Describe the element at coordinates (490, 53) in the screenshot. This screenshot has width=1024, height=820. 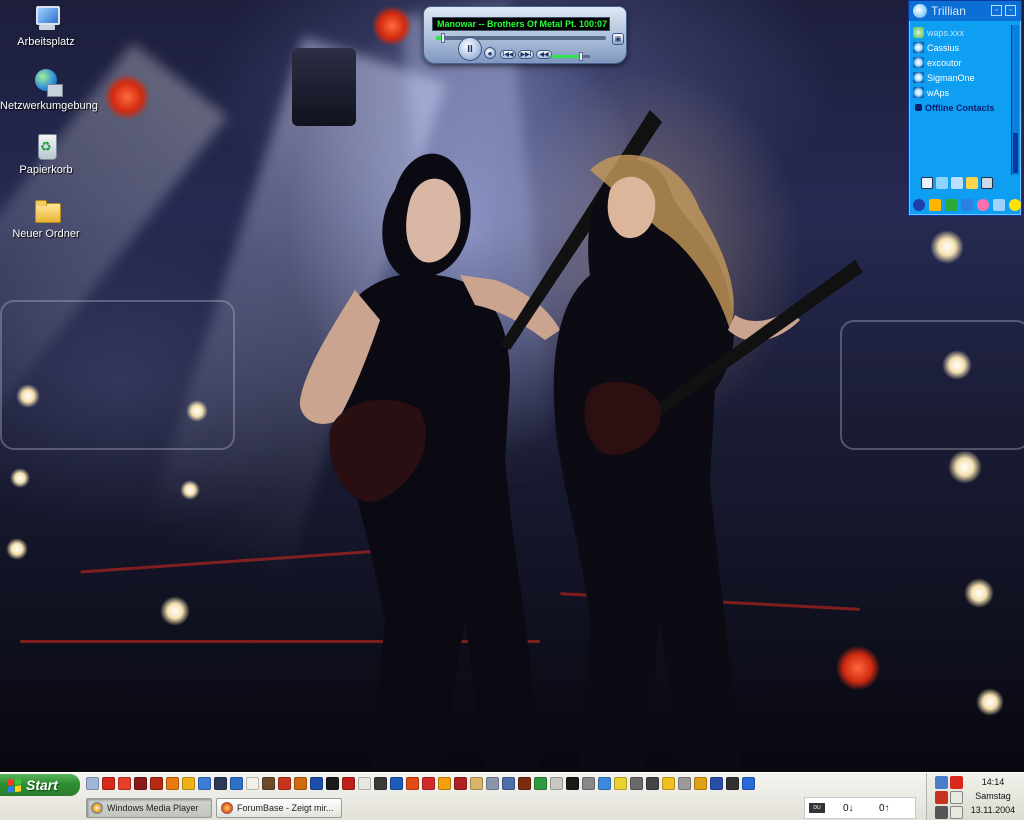
I see `stop-button: ●` at that location.